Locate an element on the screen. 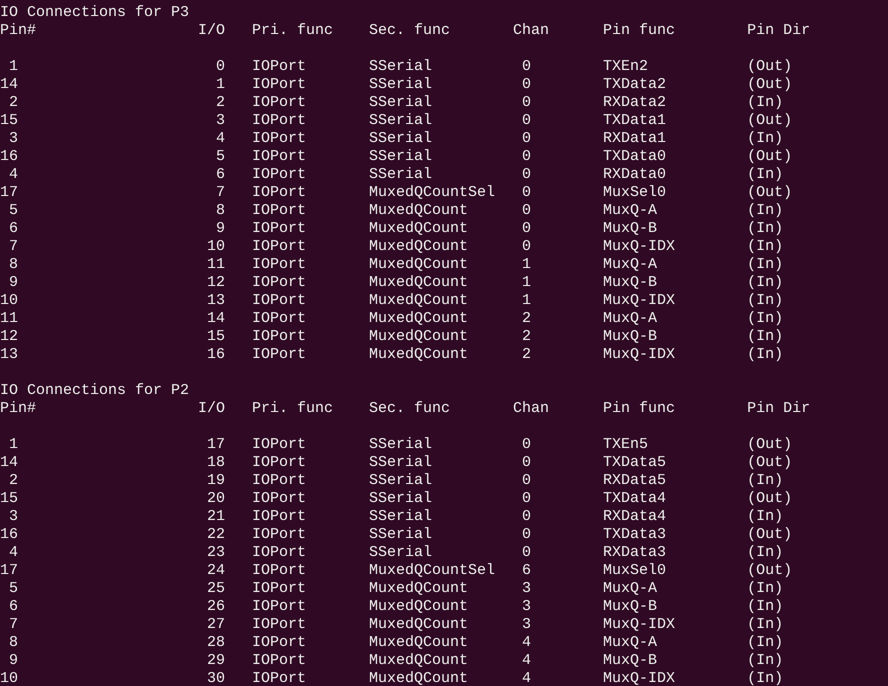 The image size is (888, 686). table-cell: MuxedQCount is located at coordinates (418, 642).